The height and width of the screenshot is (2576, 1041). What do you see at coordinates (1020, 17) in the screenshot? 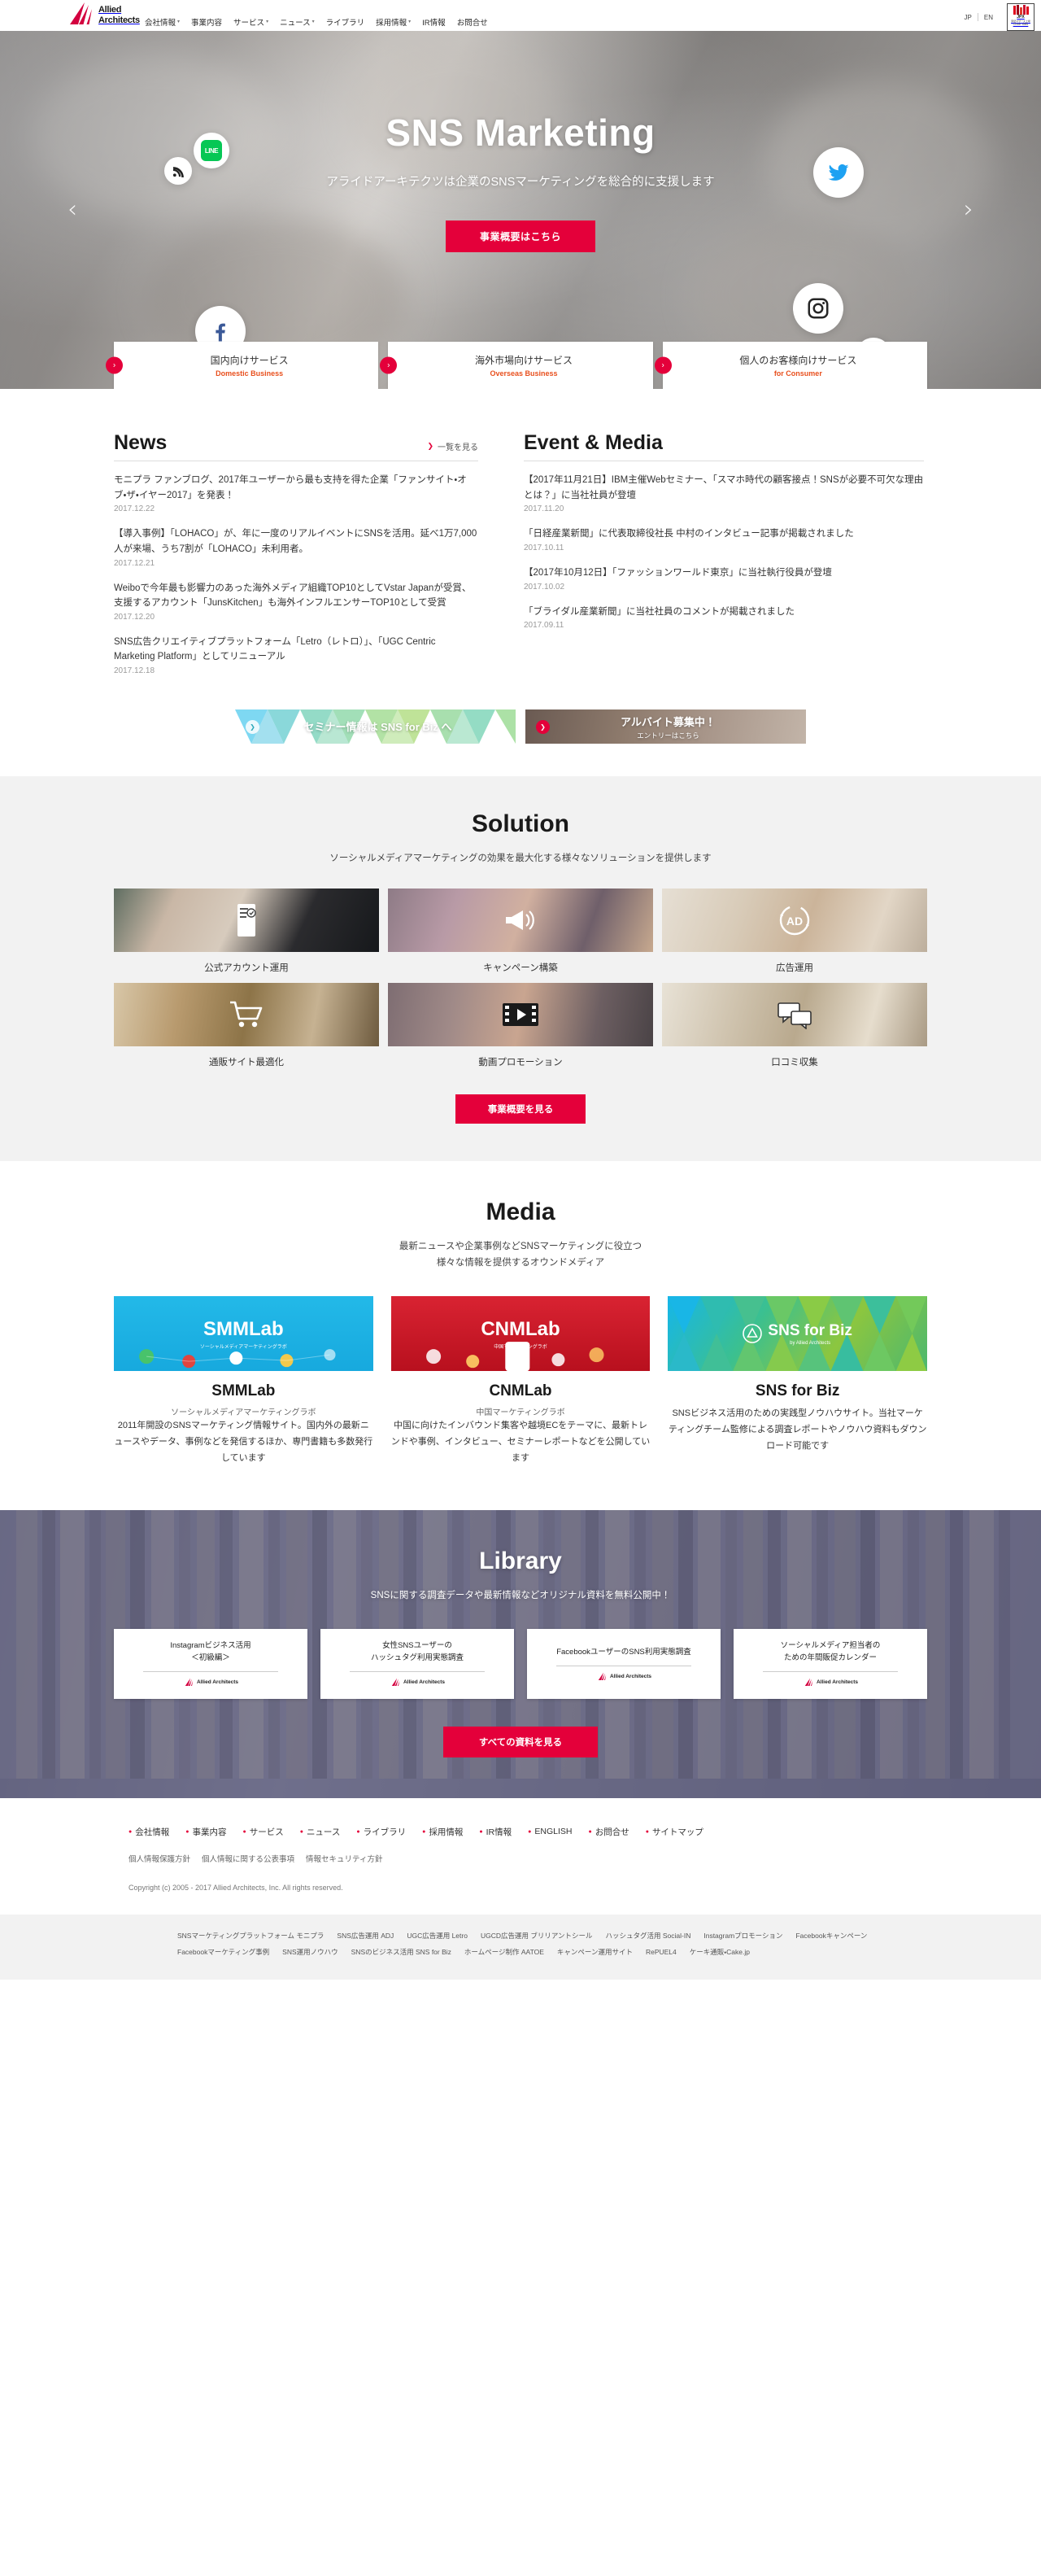
I see `jpx-listing-badge: JPX 東証マザーズ上場 CODE: 6081` at bounding box center [1020, 17].